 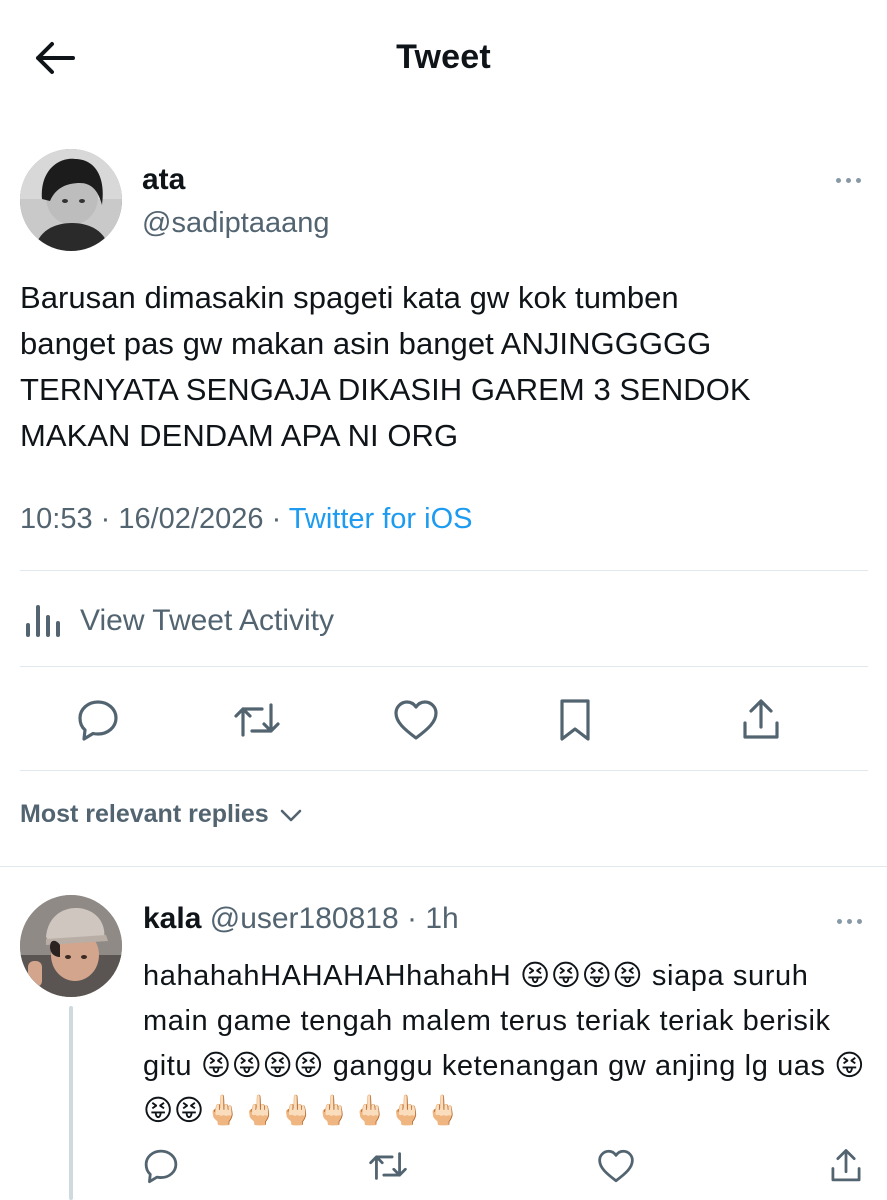 I want to click on reply-like-button, so click(x=616, y=1166).